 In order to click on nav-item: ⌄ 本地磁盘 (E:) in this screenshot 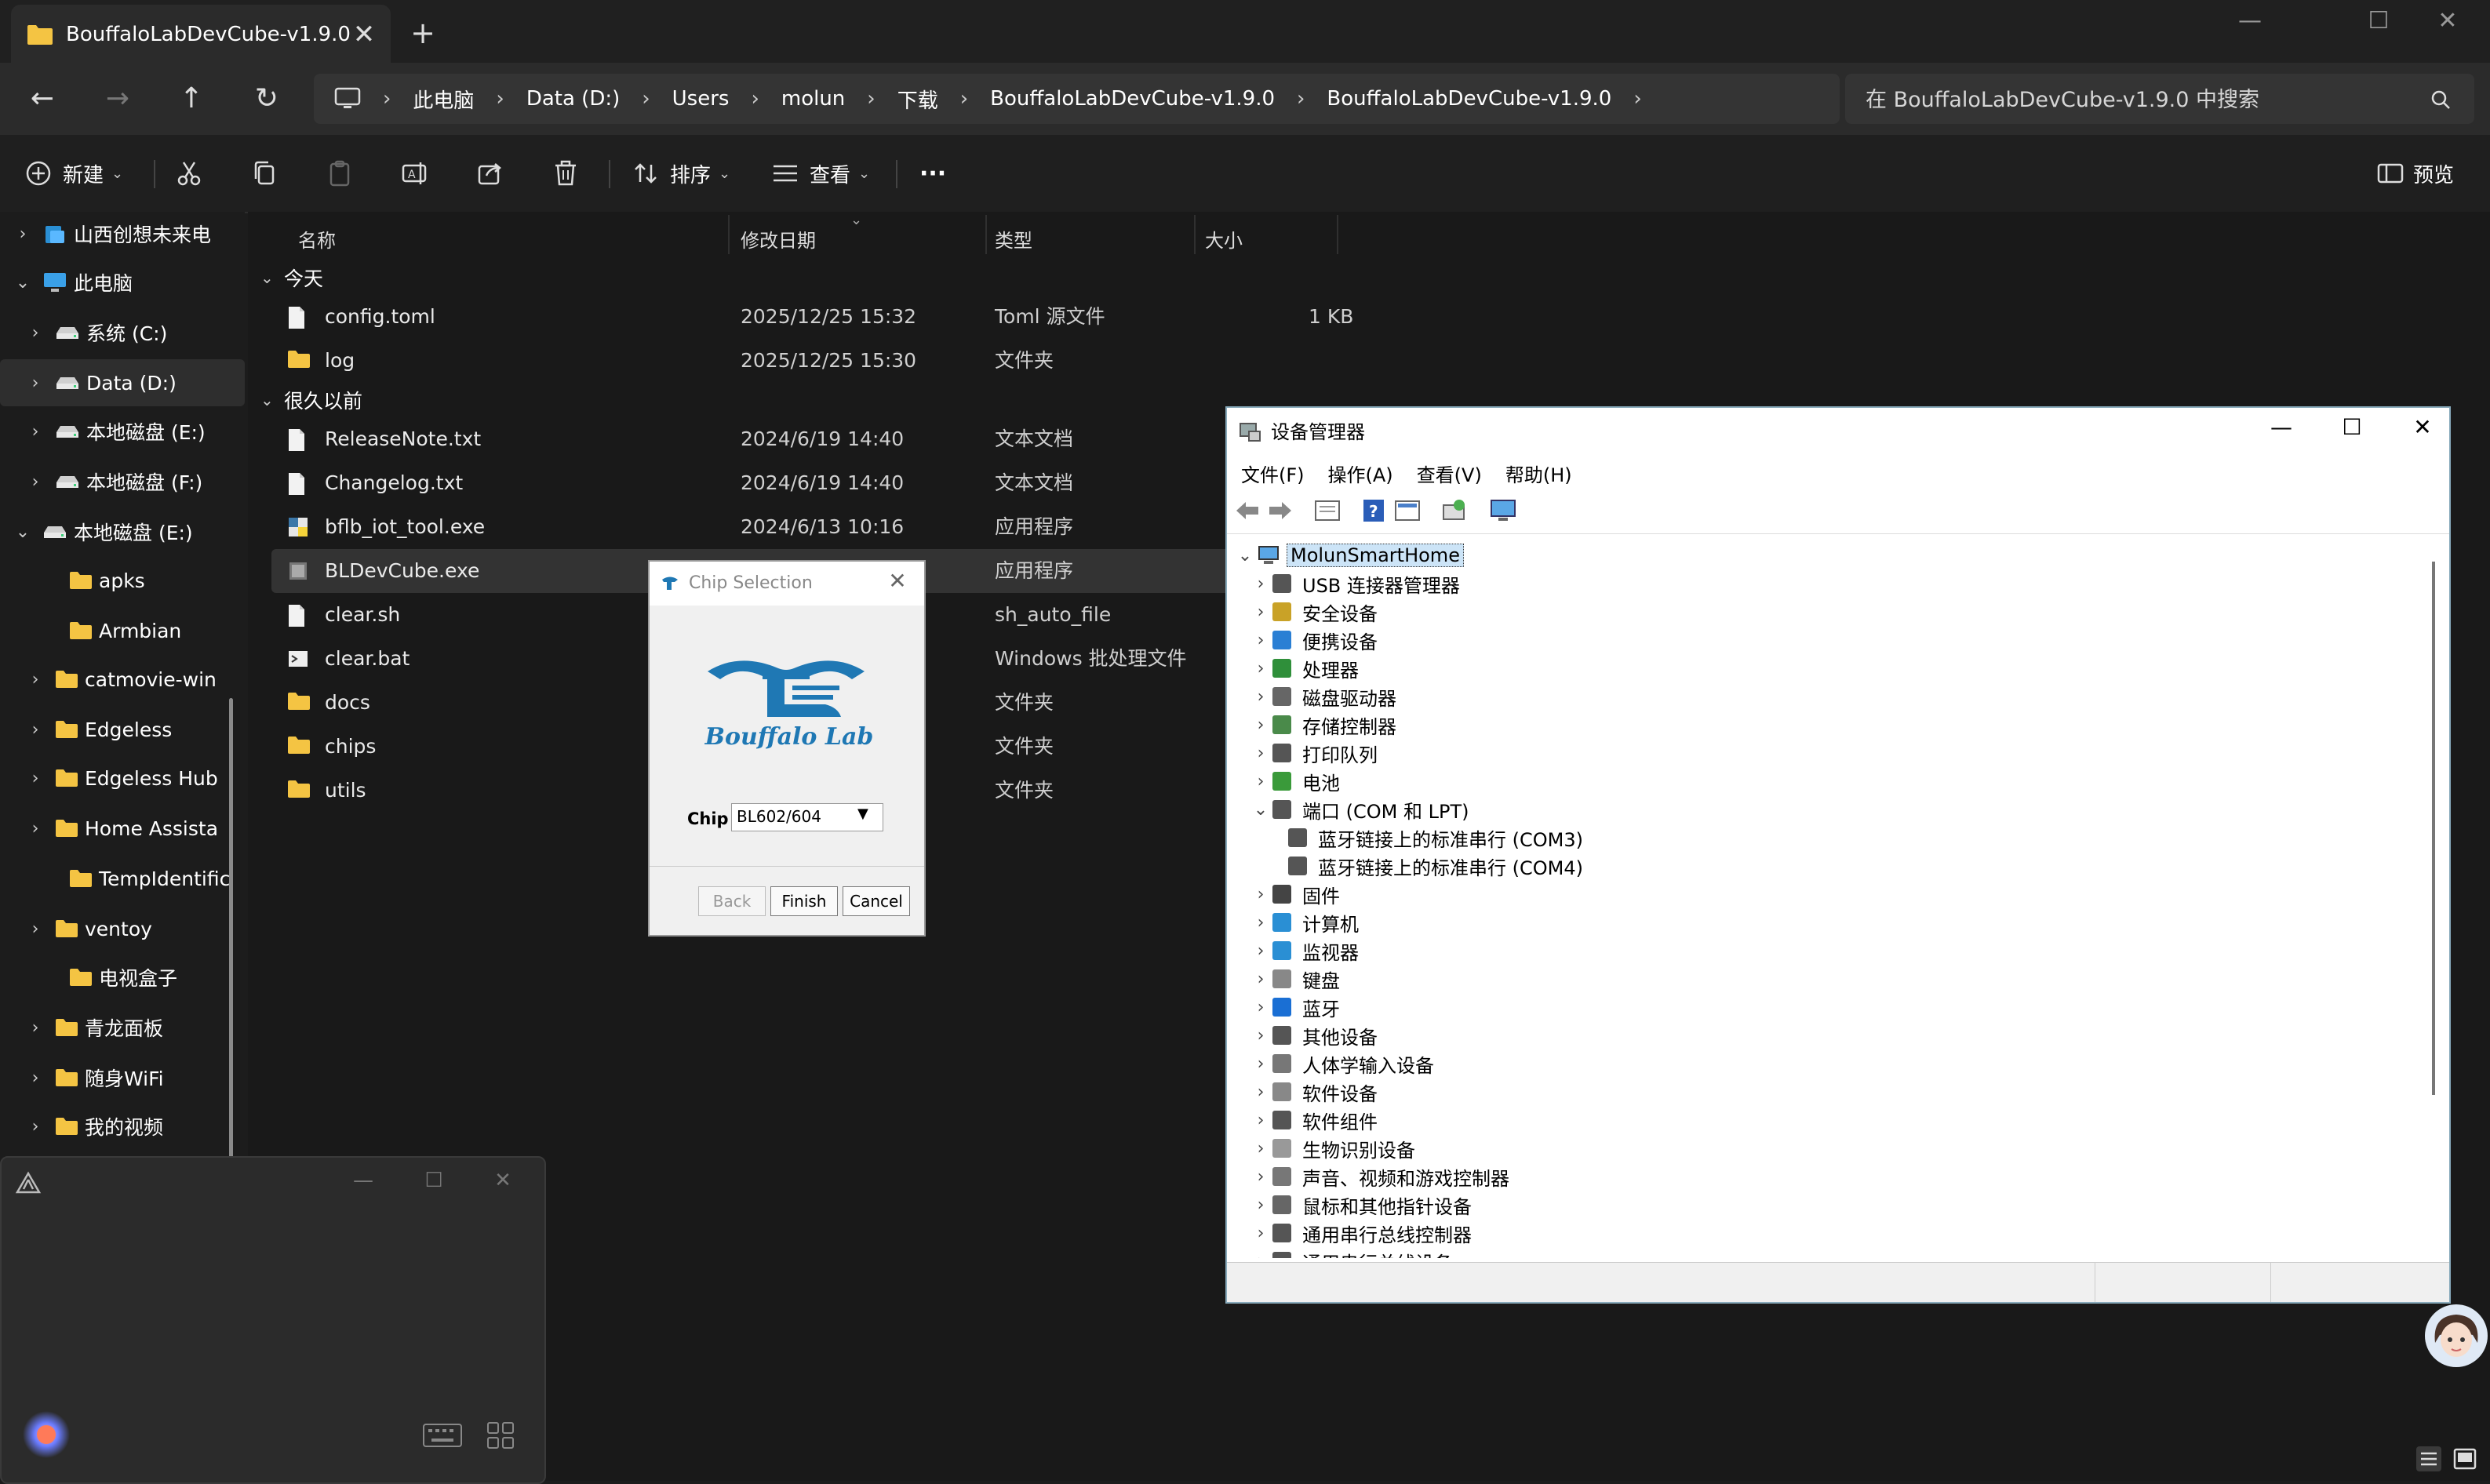, I will do `click(116, 531)`.